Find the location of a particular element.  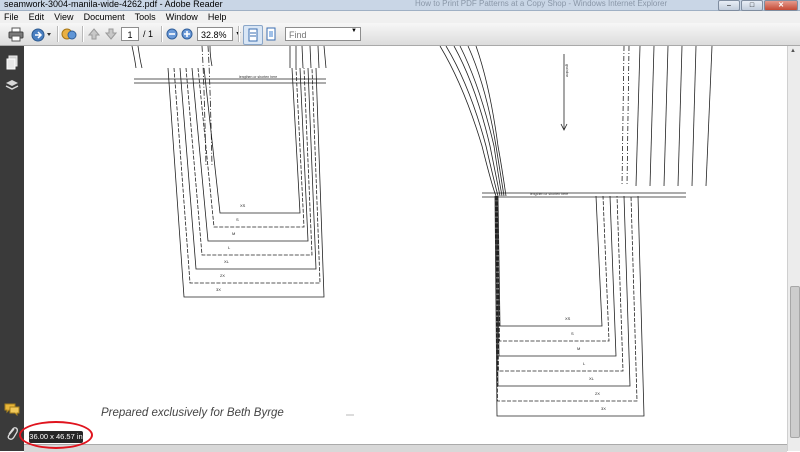

pages-panel-button is located at coordinates (12, 62).